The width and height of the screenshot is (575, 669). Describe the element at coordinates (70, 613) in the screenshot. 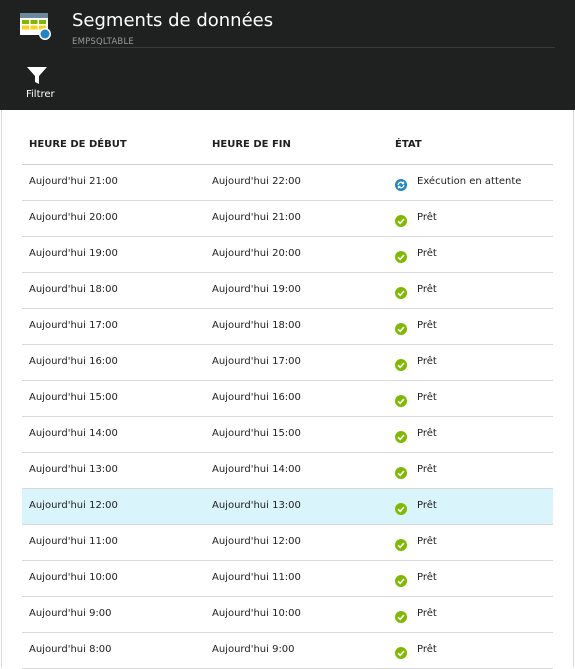

I see `start-time-cell: Aujourd'hui 9:00` at that location.